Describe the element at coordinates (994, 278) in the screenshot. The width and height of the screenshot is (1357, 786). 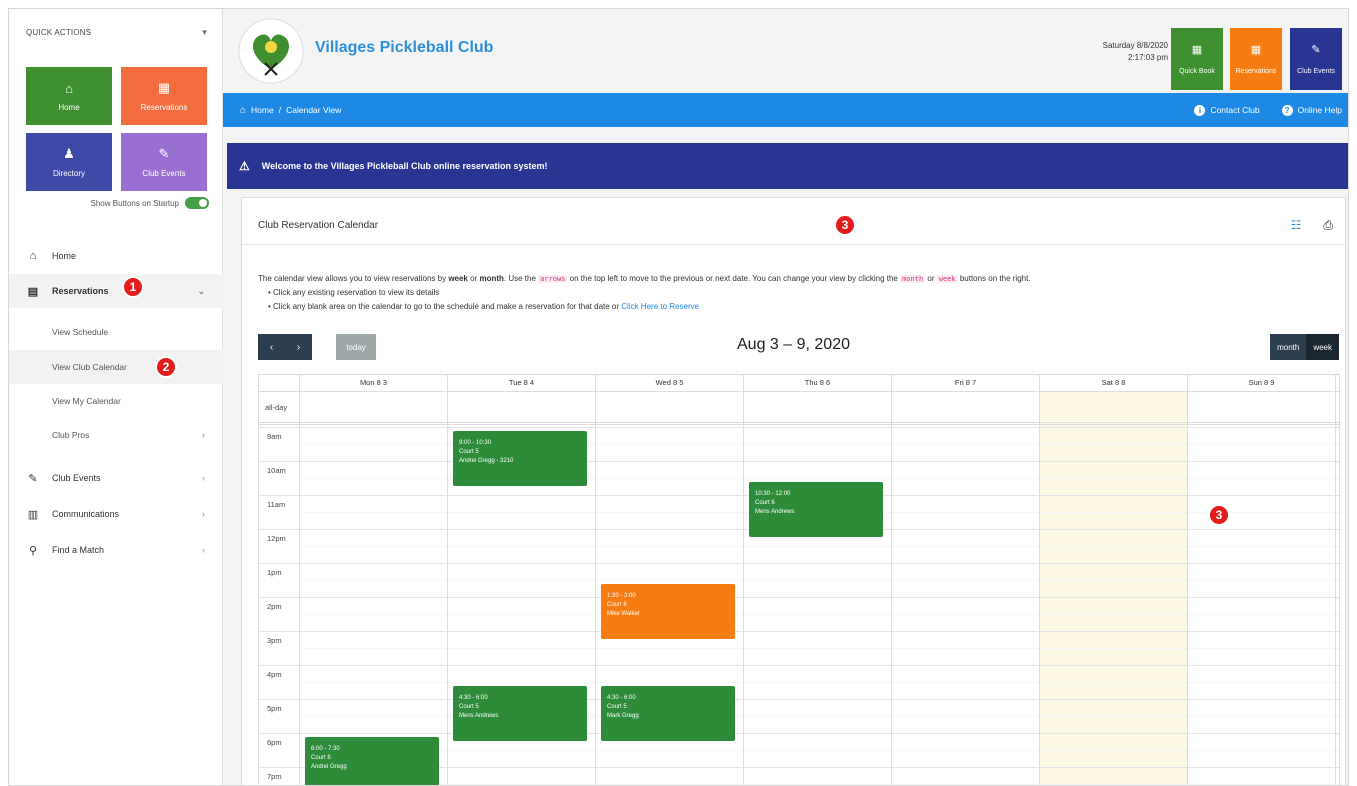
I see `instructions-text: buttons on the right.` at that location.